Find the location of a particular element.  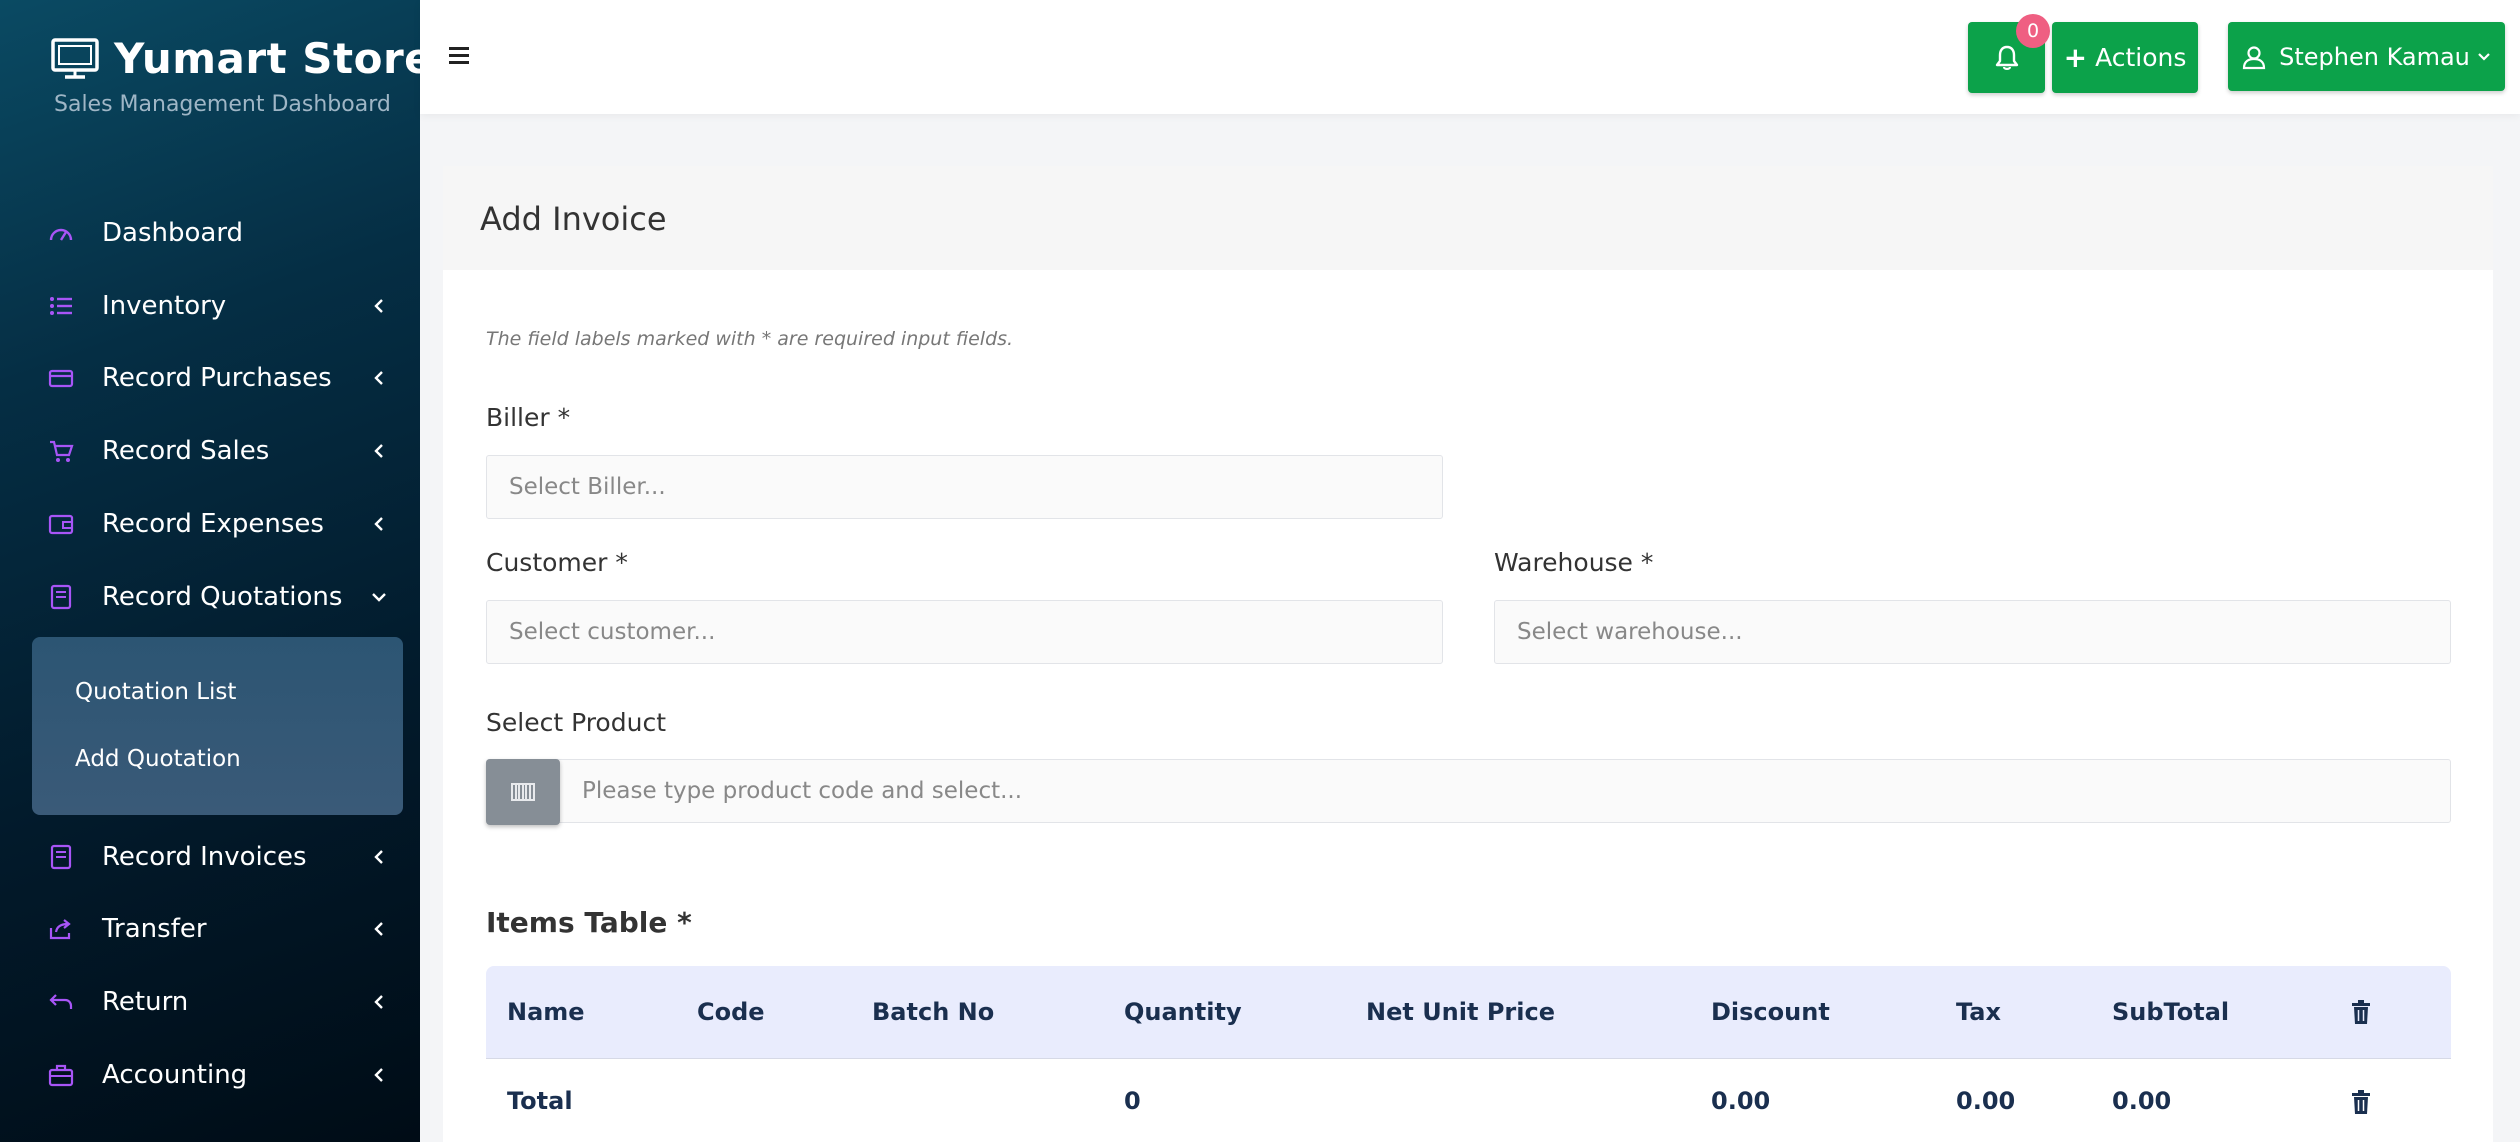

sidebar-item-label: Record Quotations is located at coordinates (222, 597).